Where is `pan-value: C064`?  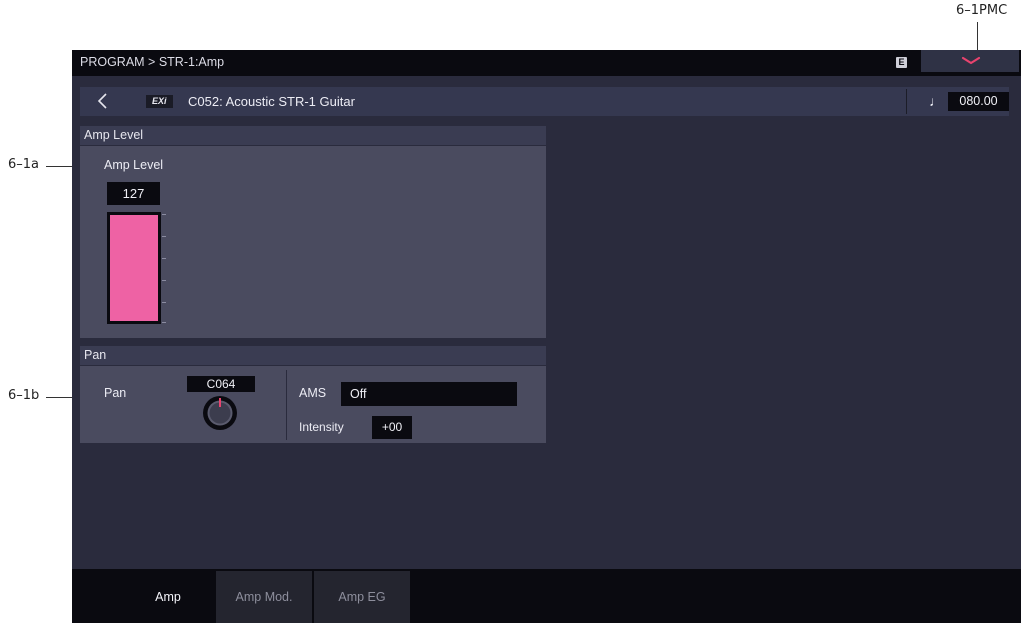 pan-value: C064 is located at coordinates (221, 384).